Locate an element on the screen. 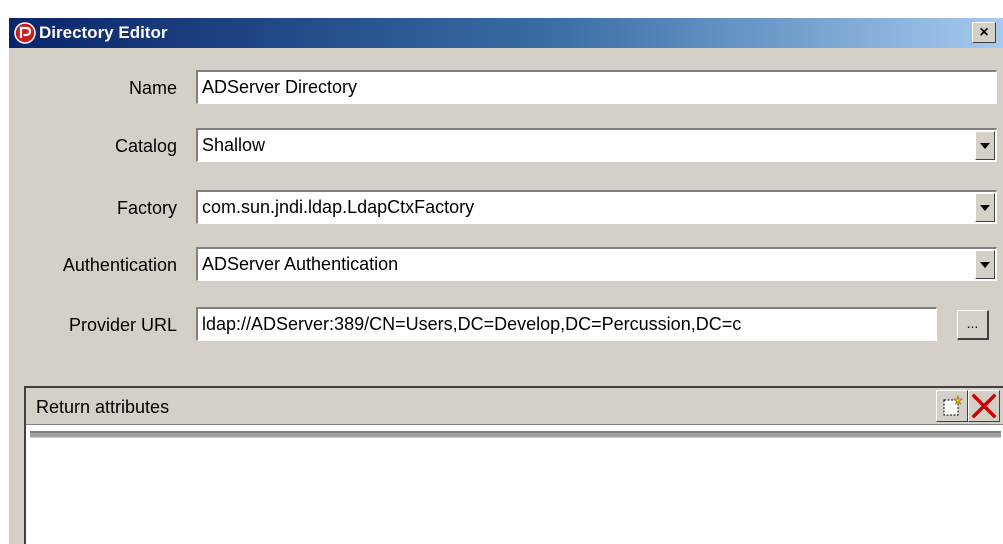 This screenshot has width=1003, height=544. add-row-button is located at coordinates (952, 406).